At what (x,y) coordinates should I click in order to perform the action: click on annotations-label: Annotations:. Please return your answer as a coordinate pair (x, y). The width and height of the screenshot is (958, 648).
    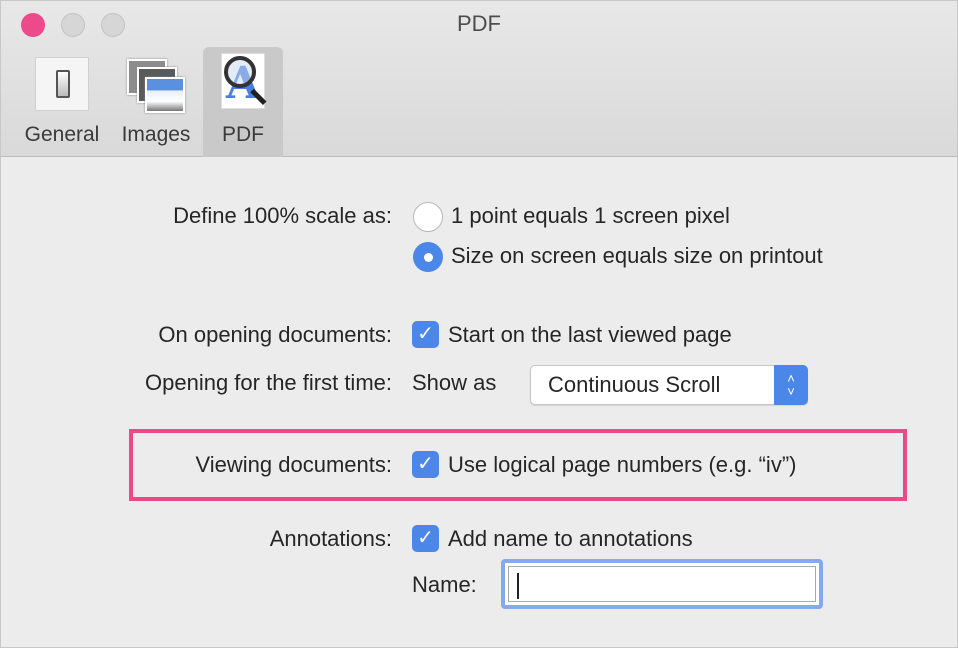
    Looking at the image, I should click on (330, 538).